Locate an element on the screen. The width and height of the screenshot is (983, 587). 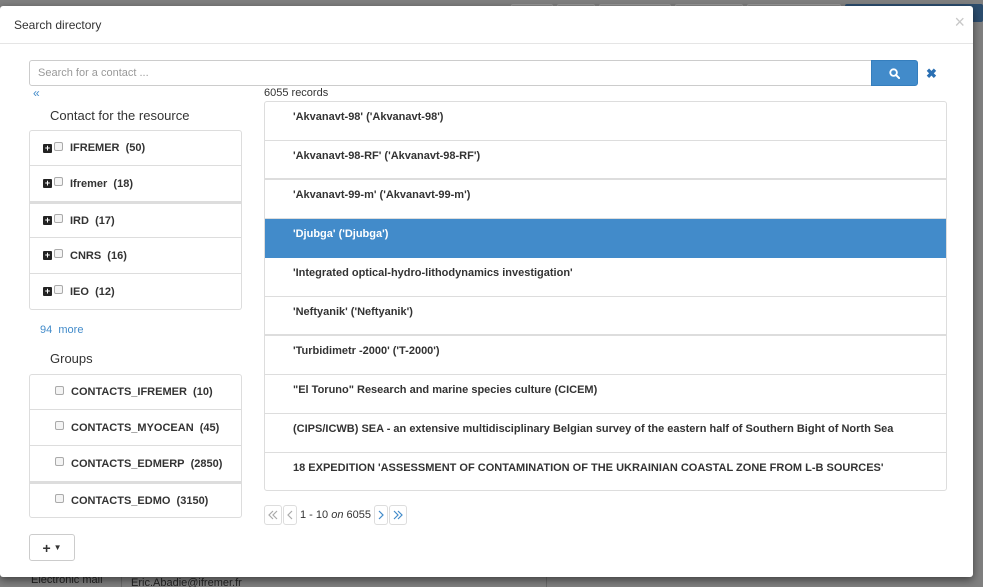
close-icon: × is located at coordinates (959, 22).